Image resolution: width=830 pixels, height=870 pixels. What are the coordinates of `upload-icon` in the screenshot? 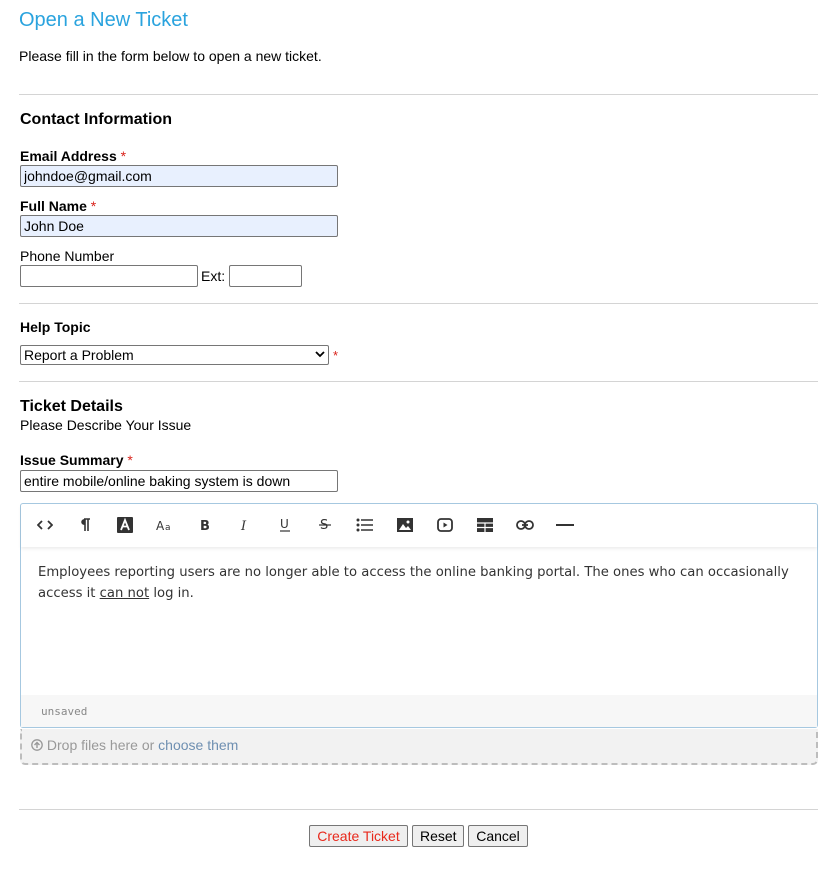 It's located at (39, 745).